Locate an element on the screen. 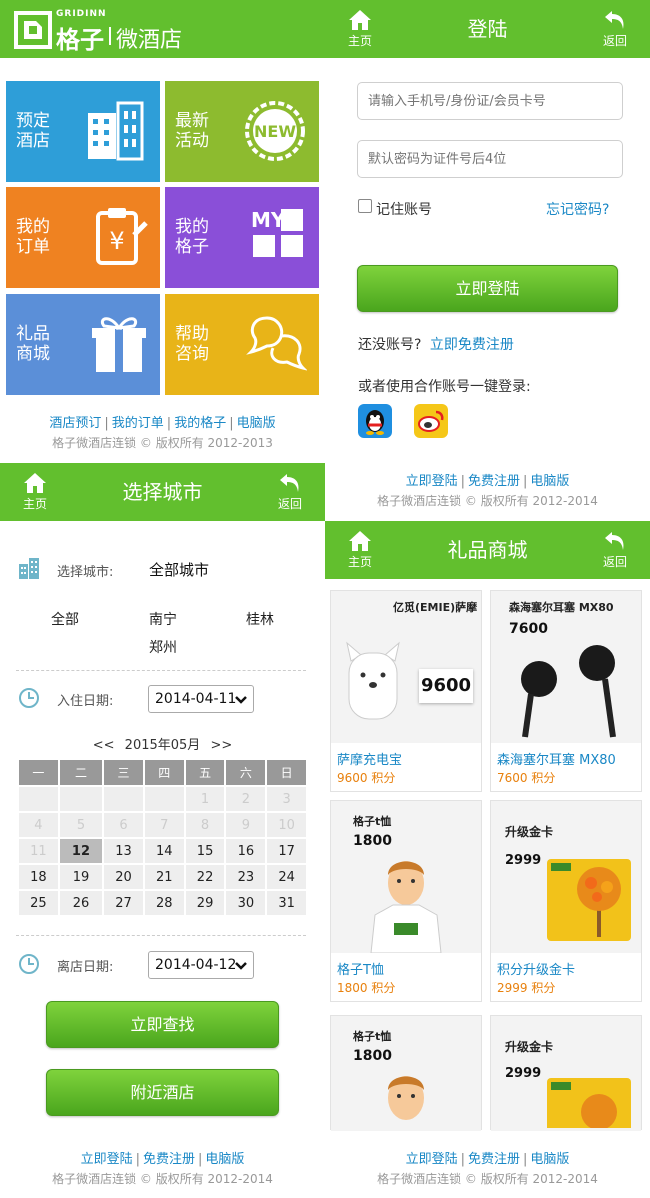 The width and height of the screenshot is (650, 1198). product-name: 萨摩充电宝 is located at coordinates (369, 758).